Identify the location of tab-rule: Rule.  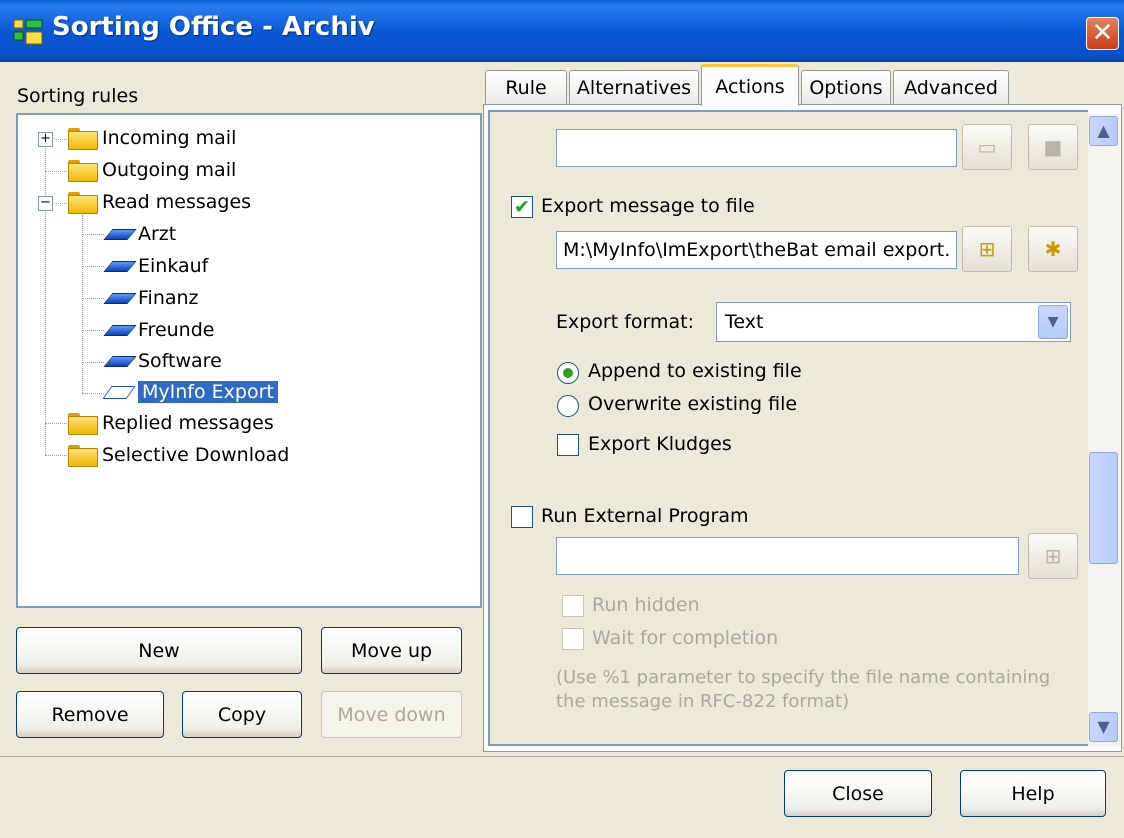
(526, 87).